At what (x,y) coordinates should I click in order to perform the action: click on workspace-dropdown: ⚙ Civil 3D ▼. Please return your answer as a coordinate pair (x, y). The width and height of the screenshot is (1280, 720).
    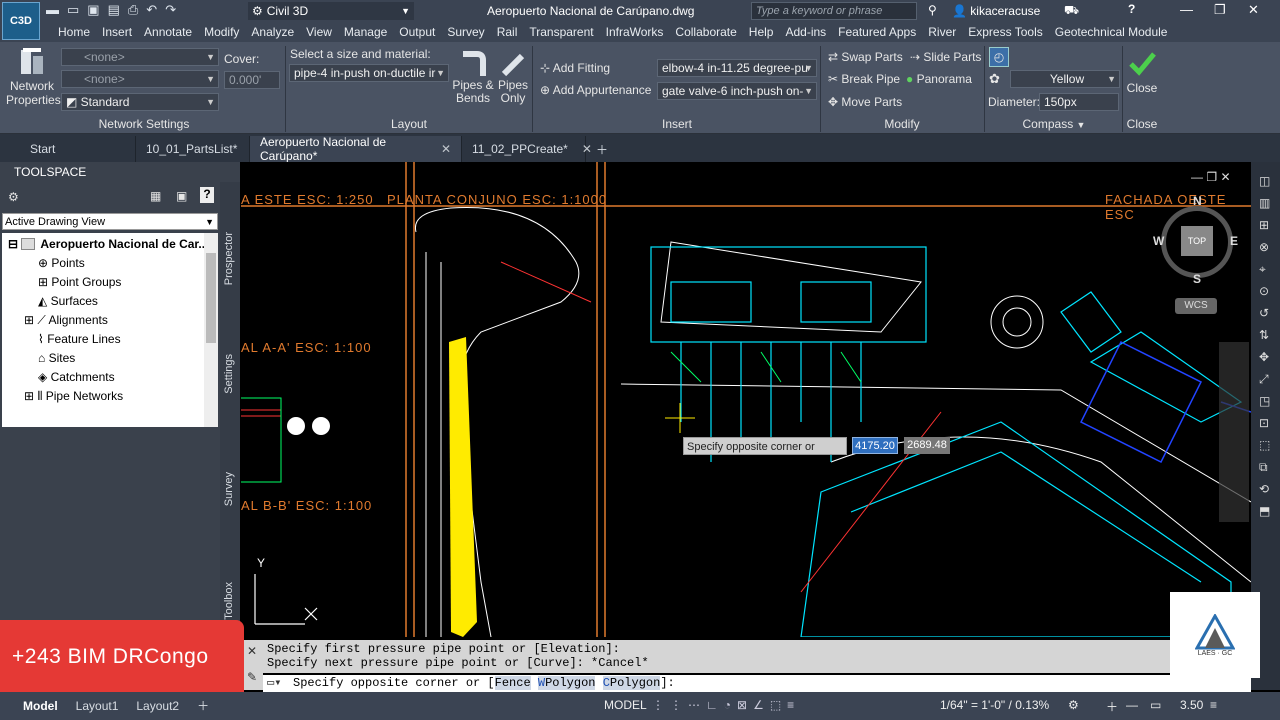
    Looking at the image, I should click on (331, 11).